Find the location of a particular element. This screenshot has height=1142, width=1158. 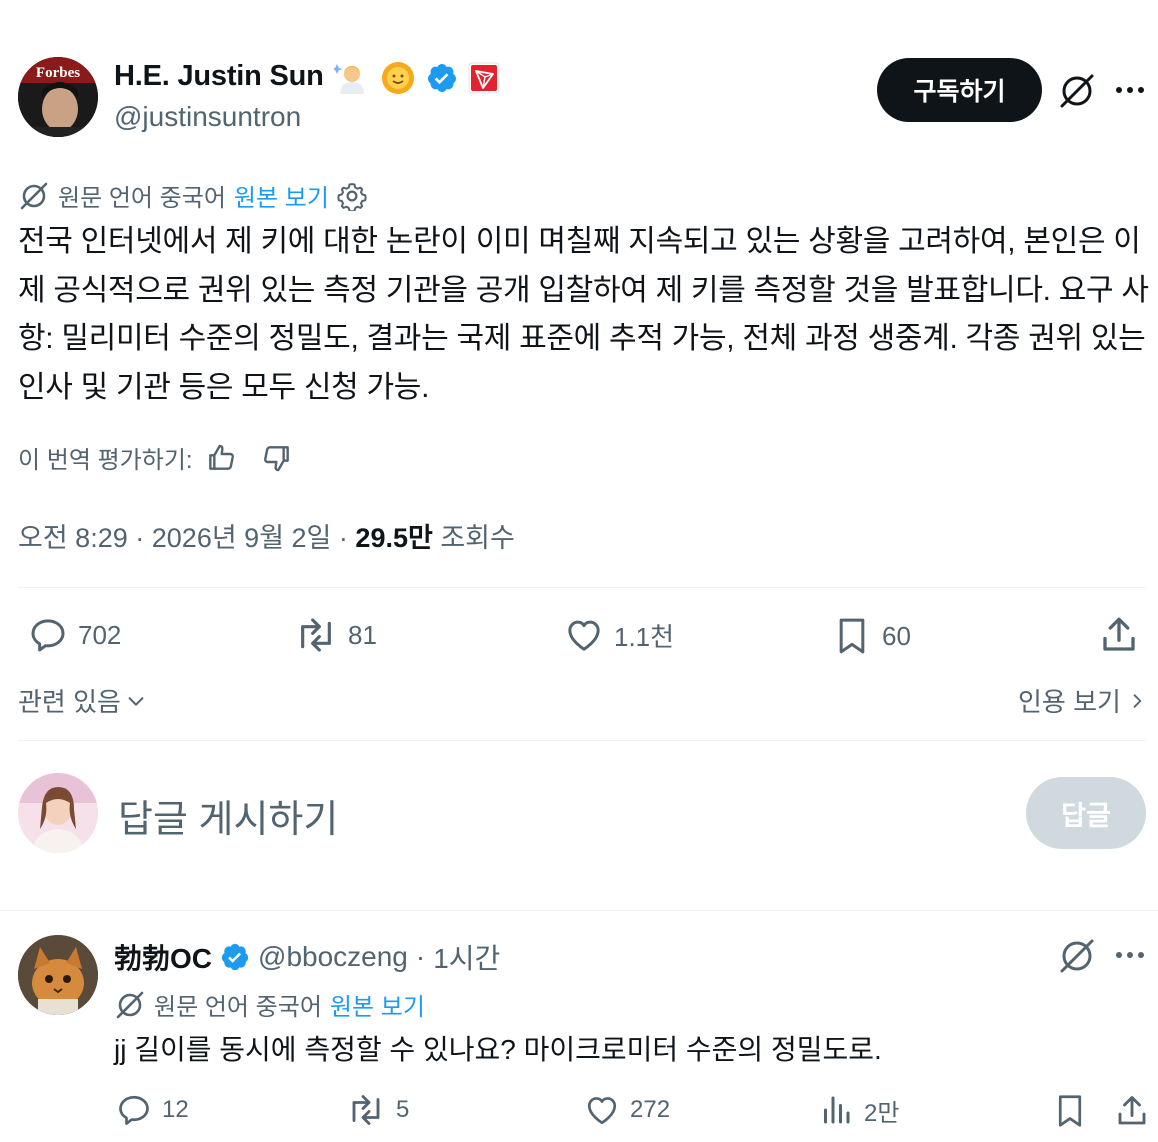

like-count: 1.1천 is located at coordinates (644, 636).